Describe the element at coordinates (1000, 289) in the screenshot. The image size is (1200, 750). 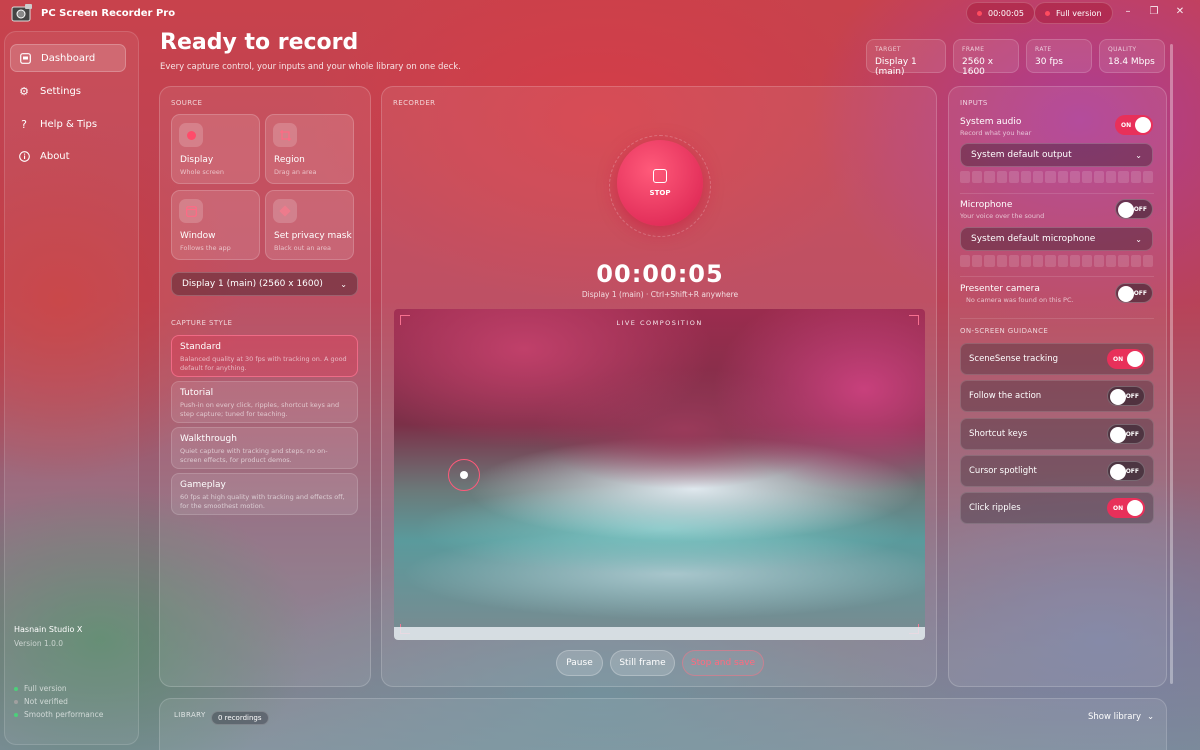
I see `camera-label: Presenter camera` at that location.